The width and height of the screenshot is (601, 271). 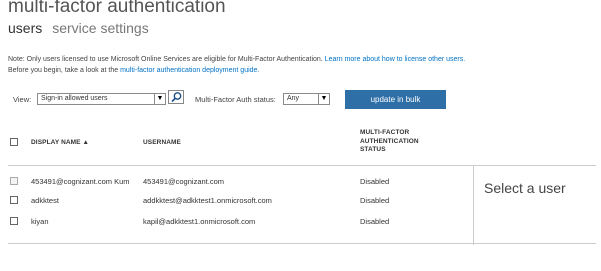 What do you see at coordinates (395, 99) in the screenshot?
I see `update-in-bulk-button: update in bulk` at bounding box center [395, 99].